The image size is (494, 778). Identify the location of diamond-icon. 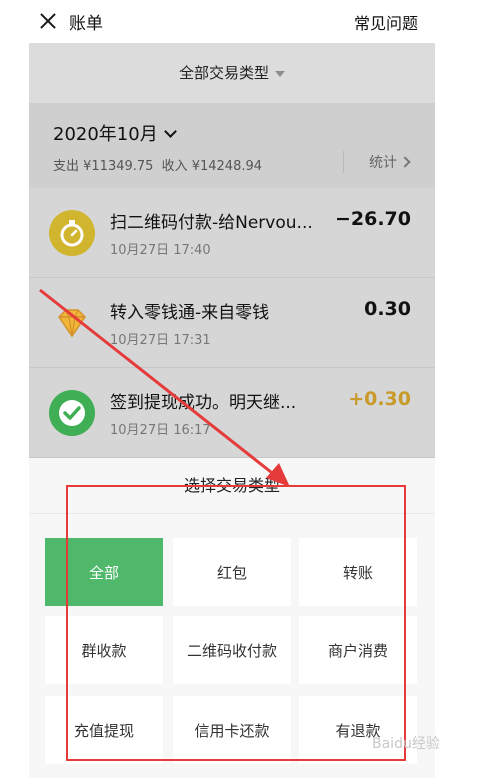
(72, 323).